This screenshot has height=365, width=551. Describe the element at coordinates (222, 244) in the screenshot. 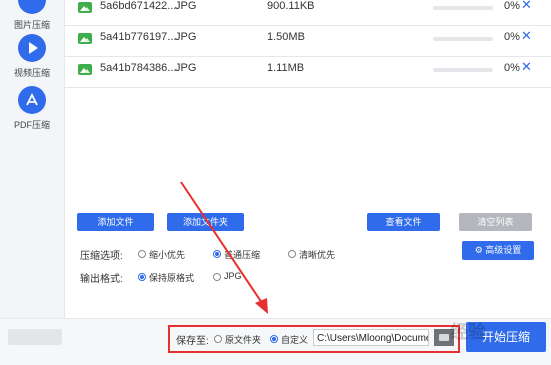

I see `arrow-line` at that location.